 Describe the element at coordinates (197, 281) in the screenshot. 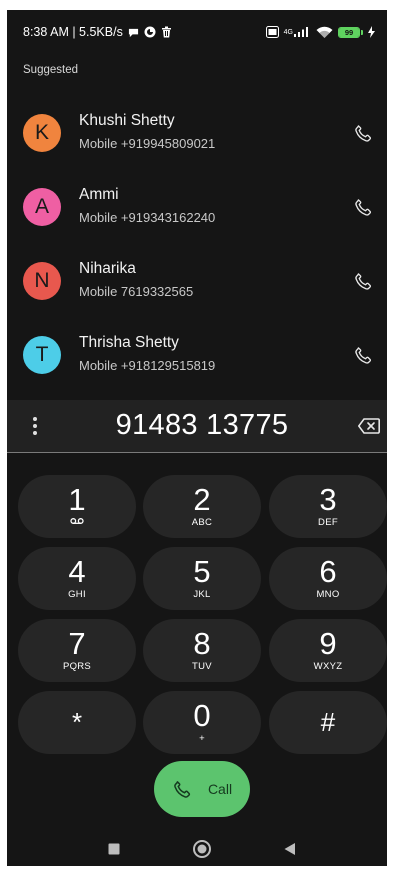

I see `contact-item: N Niharika Mobile 7619332565` at that location.